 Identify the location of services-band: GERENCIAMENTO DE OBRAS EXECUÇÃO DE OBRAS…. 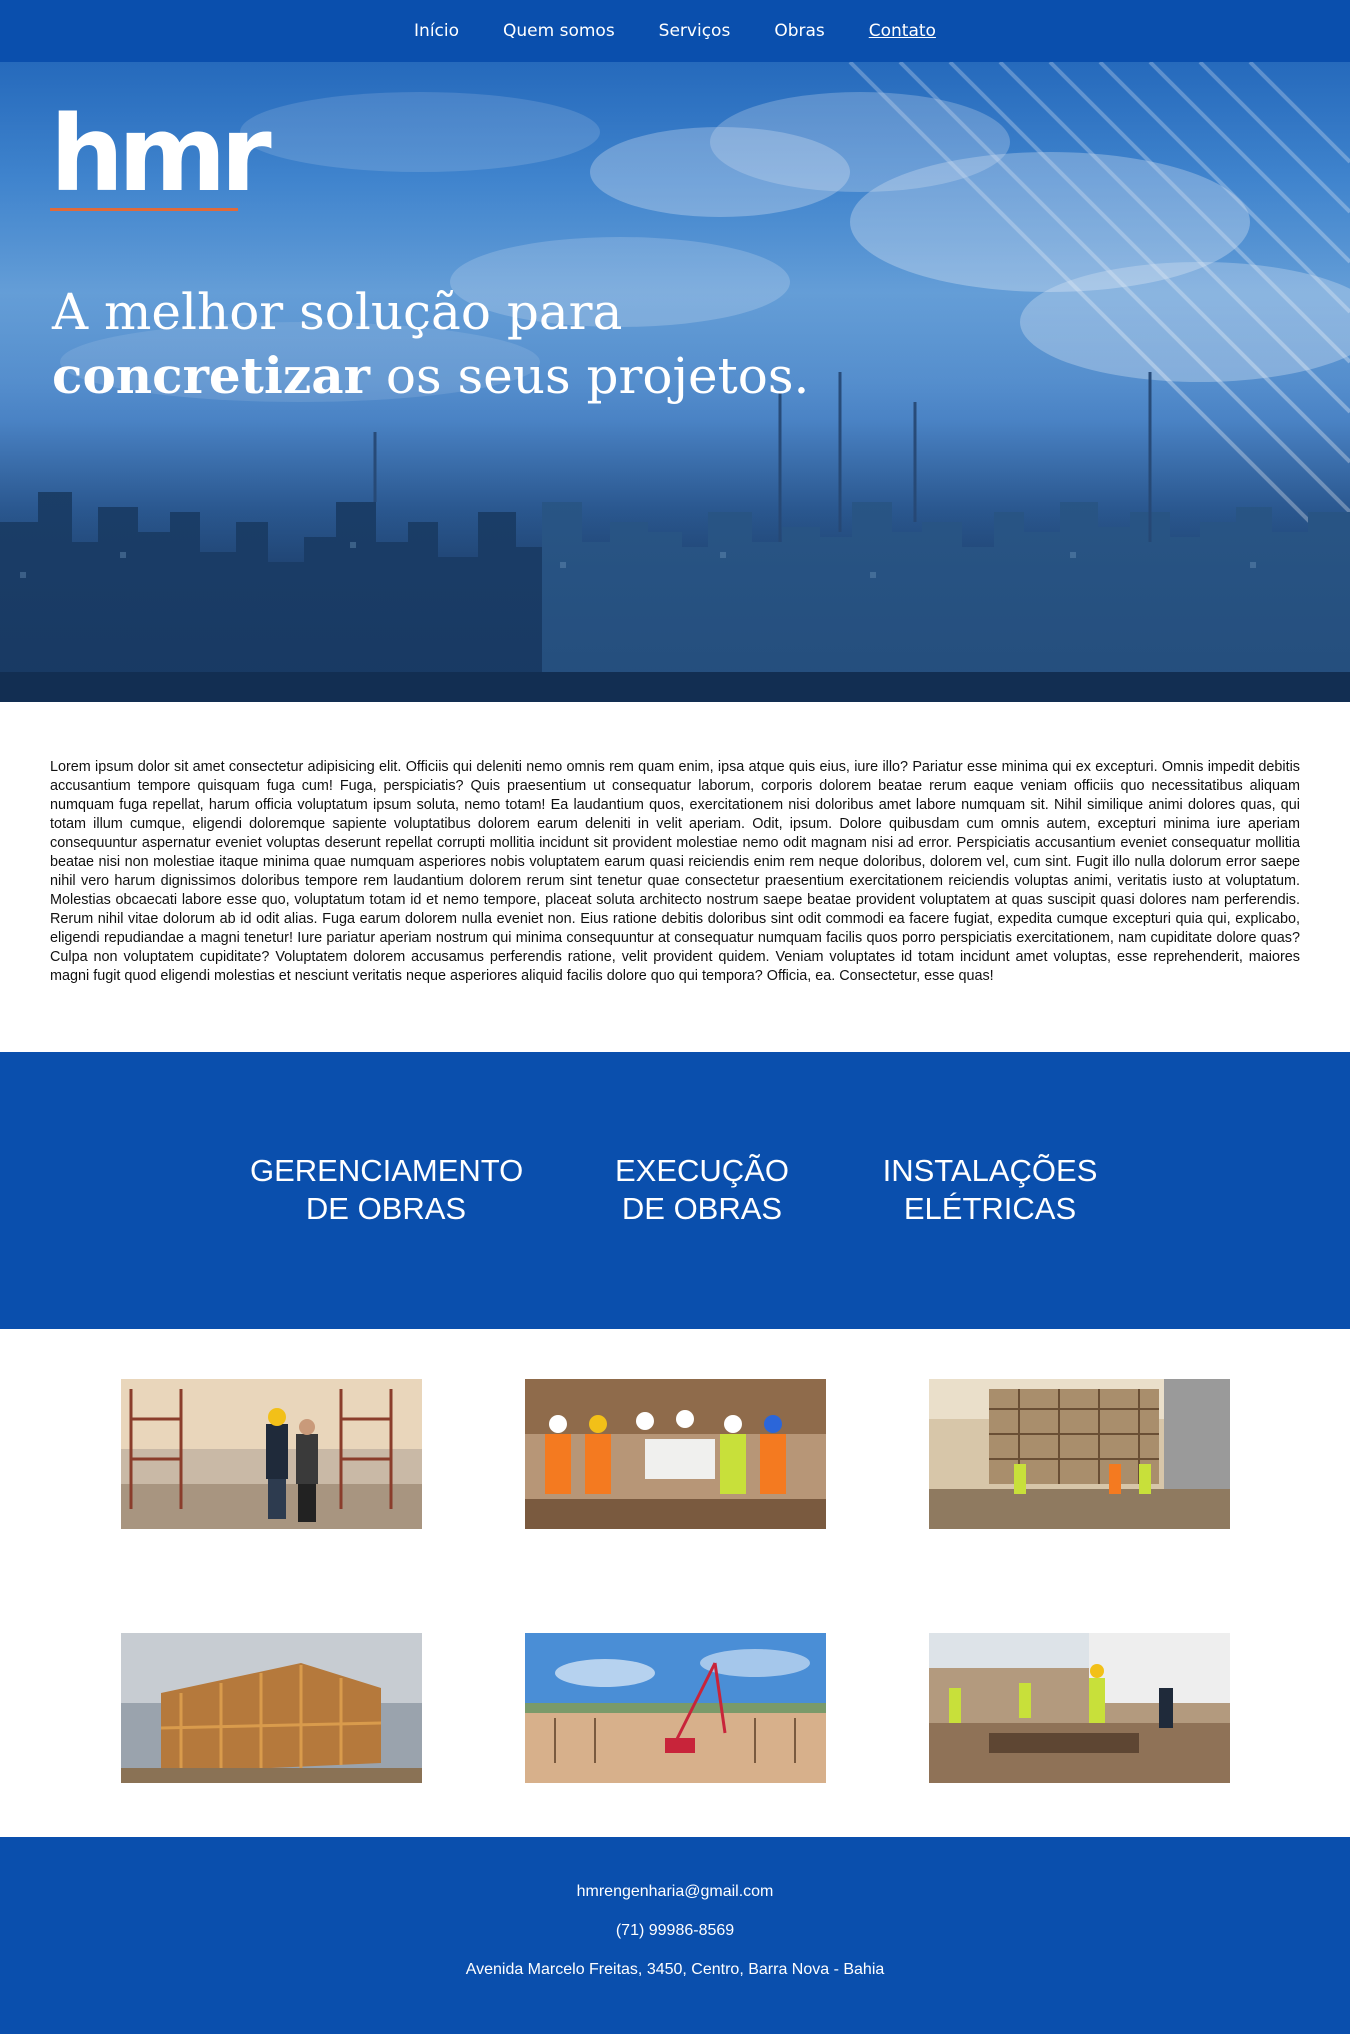
(675, 1190).